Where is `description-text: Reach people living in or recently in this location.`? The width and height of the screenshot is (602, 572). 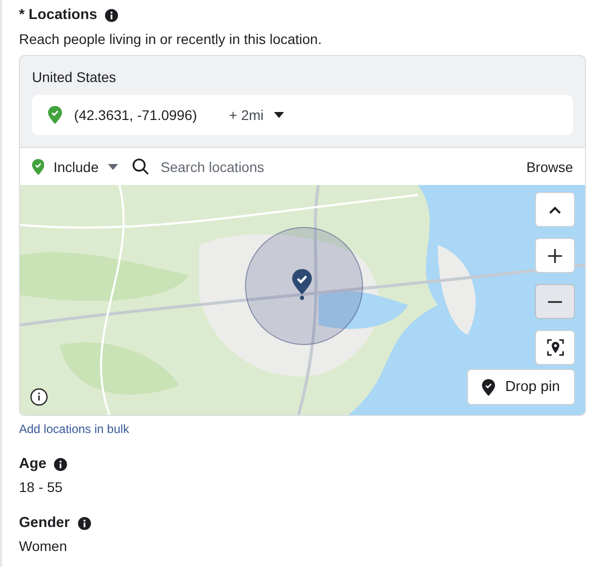
description-text: Reach people living in or recently in this location. is located at coordinates (171, 39).